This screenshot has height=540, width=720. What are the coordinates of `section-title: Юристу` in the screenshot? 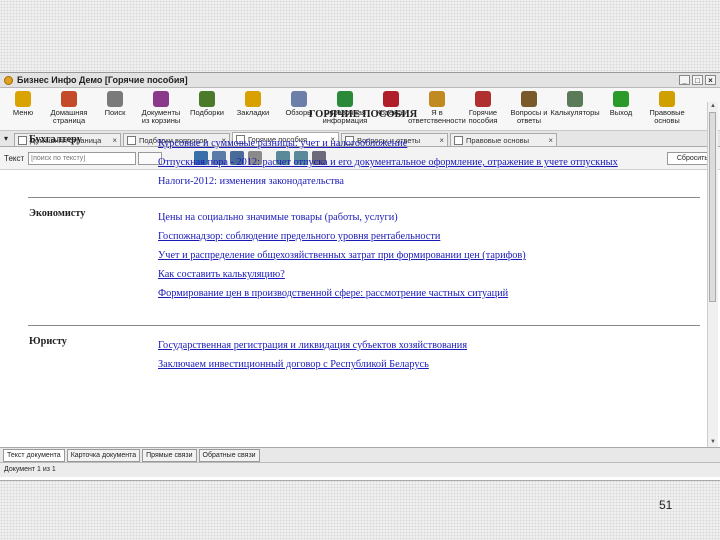 It's located at (48, 341).